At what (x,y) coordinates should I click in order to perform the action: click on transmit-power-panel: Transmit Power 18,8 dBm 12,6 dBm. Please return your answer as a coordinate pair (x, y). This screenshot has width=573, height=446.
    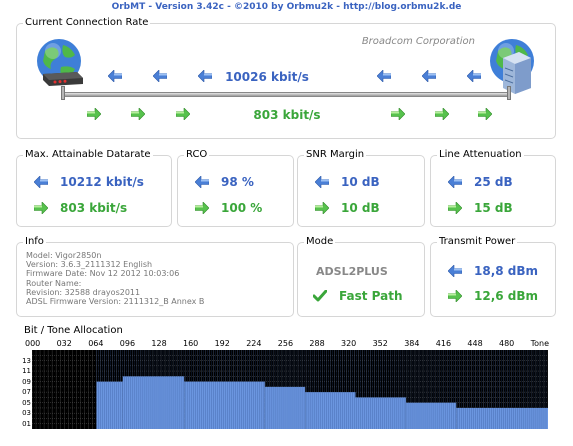
    Looking at the image, I should click on (493, 276).